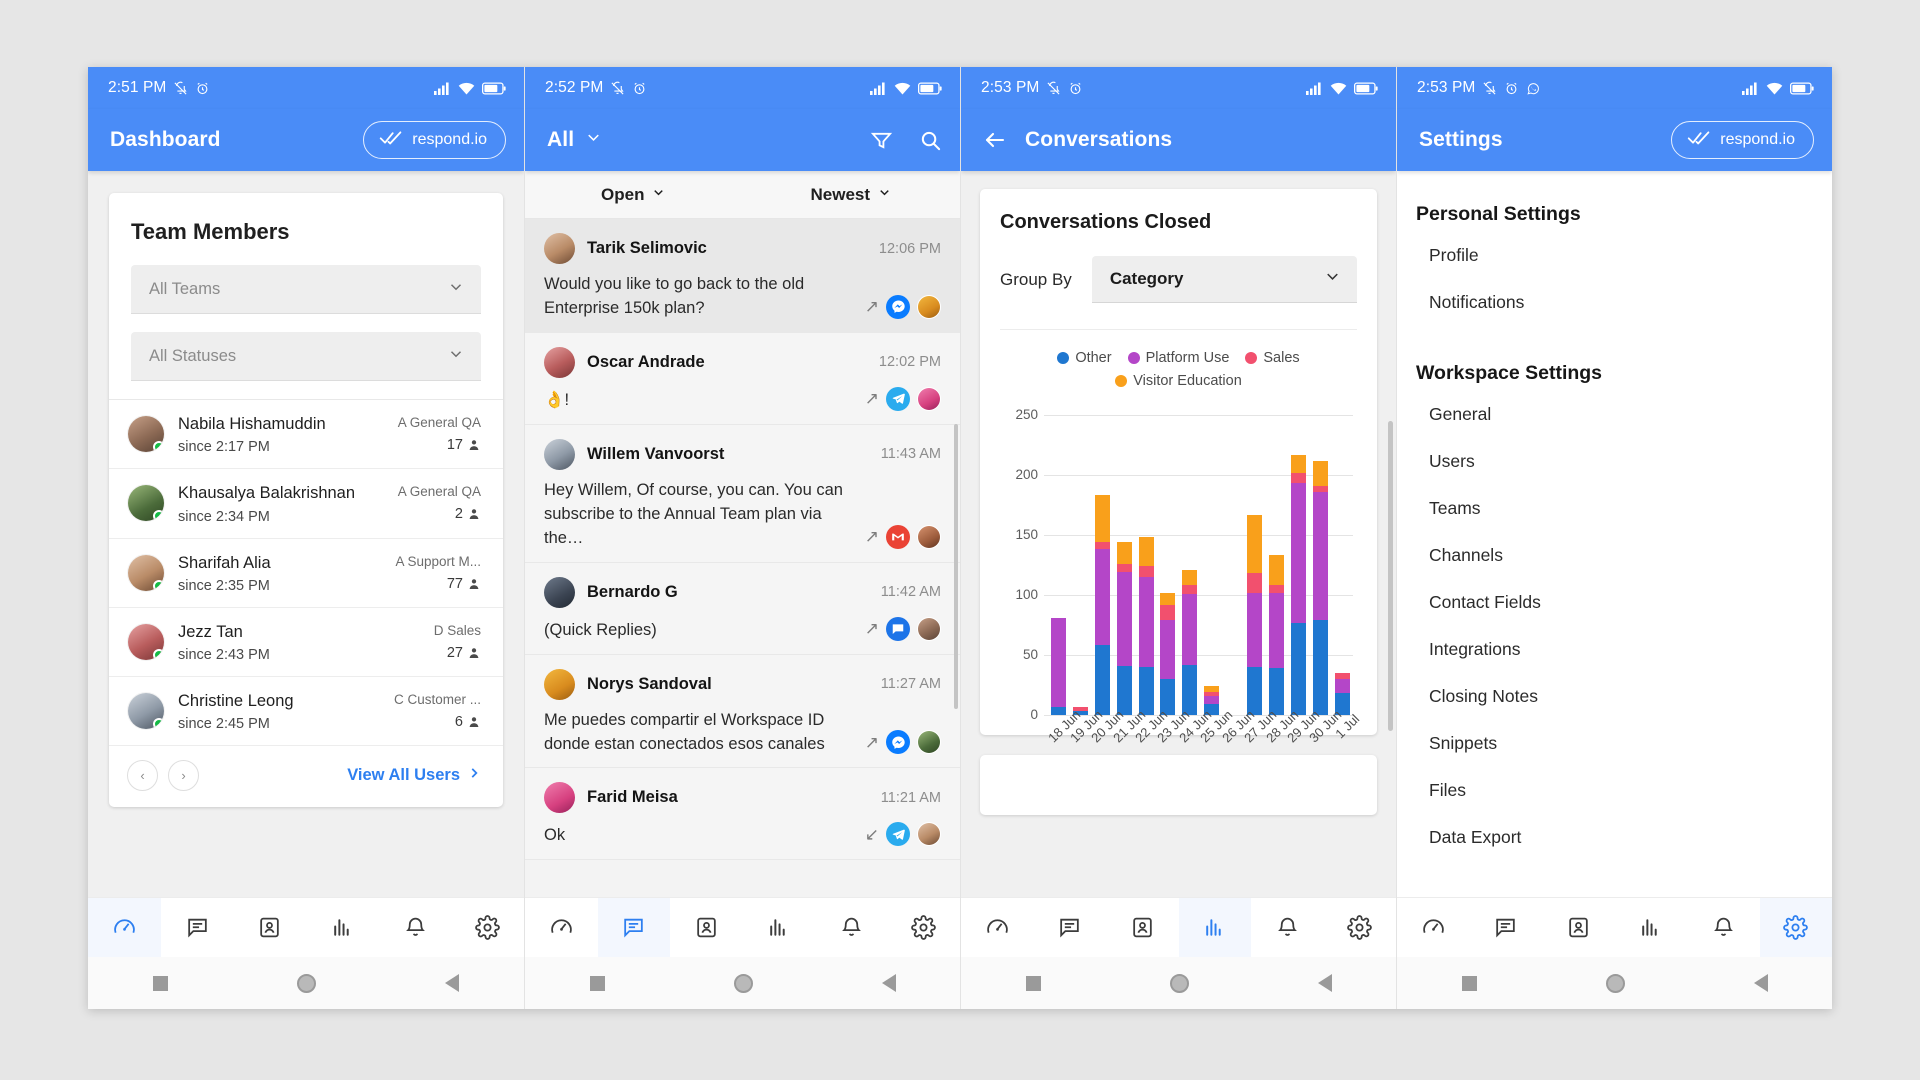 This screenshot has width=1920, height=1080. I want to click on back-arrow-icon, so click(995, 140).